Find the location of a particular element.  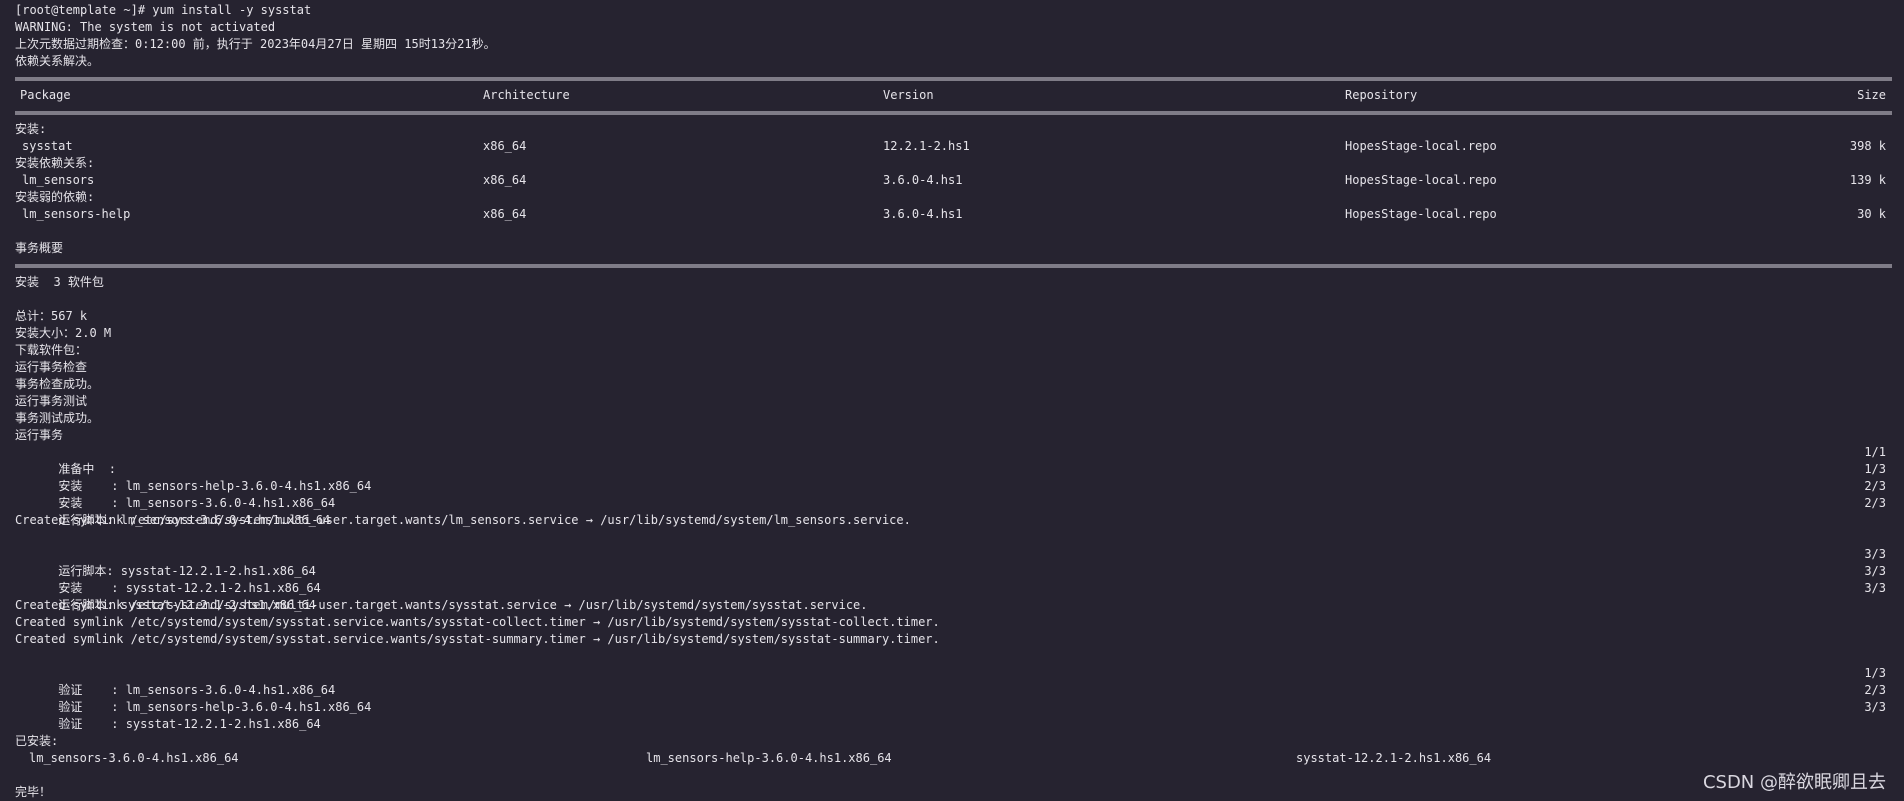

installed-size-line: 安装大小：2.0 M is located at coordinates (63, 333).